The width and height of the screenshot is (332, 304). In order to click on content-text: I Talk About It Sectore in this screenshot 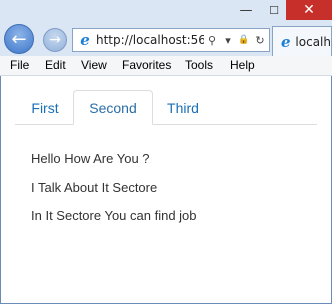, I will do `click(94, 187)`.